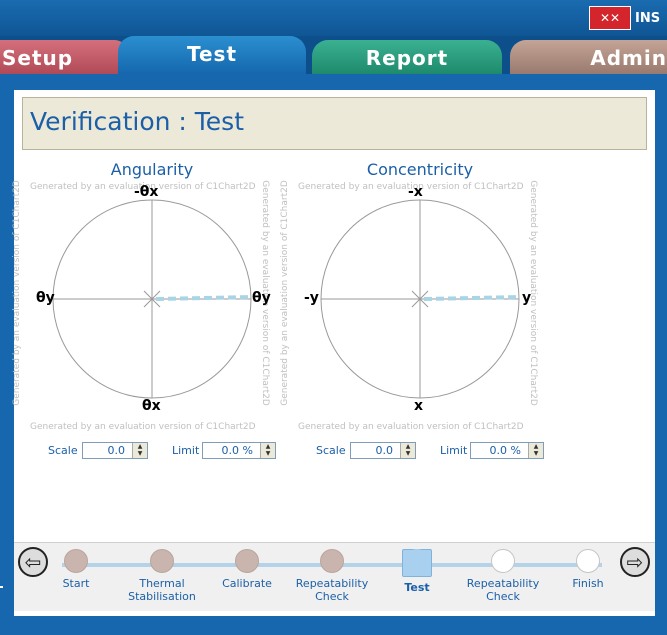  What do you see at coordinates (610, 18) in the screenshot?
I see `logo-mark-icon: ✕✕` at bounding box center [610, 18].